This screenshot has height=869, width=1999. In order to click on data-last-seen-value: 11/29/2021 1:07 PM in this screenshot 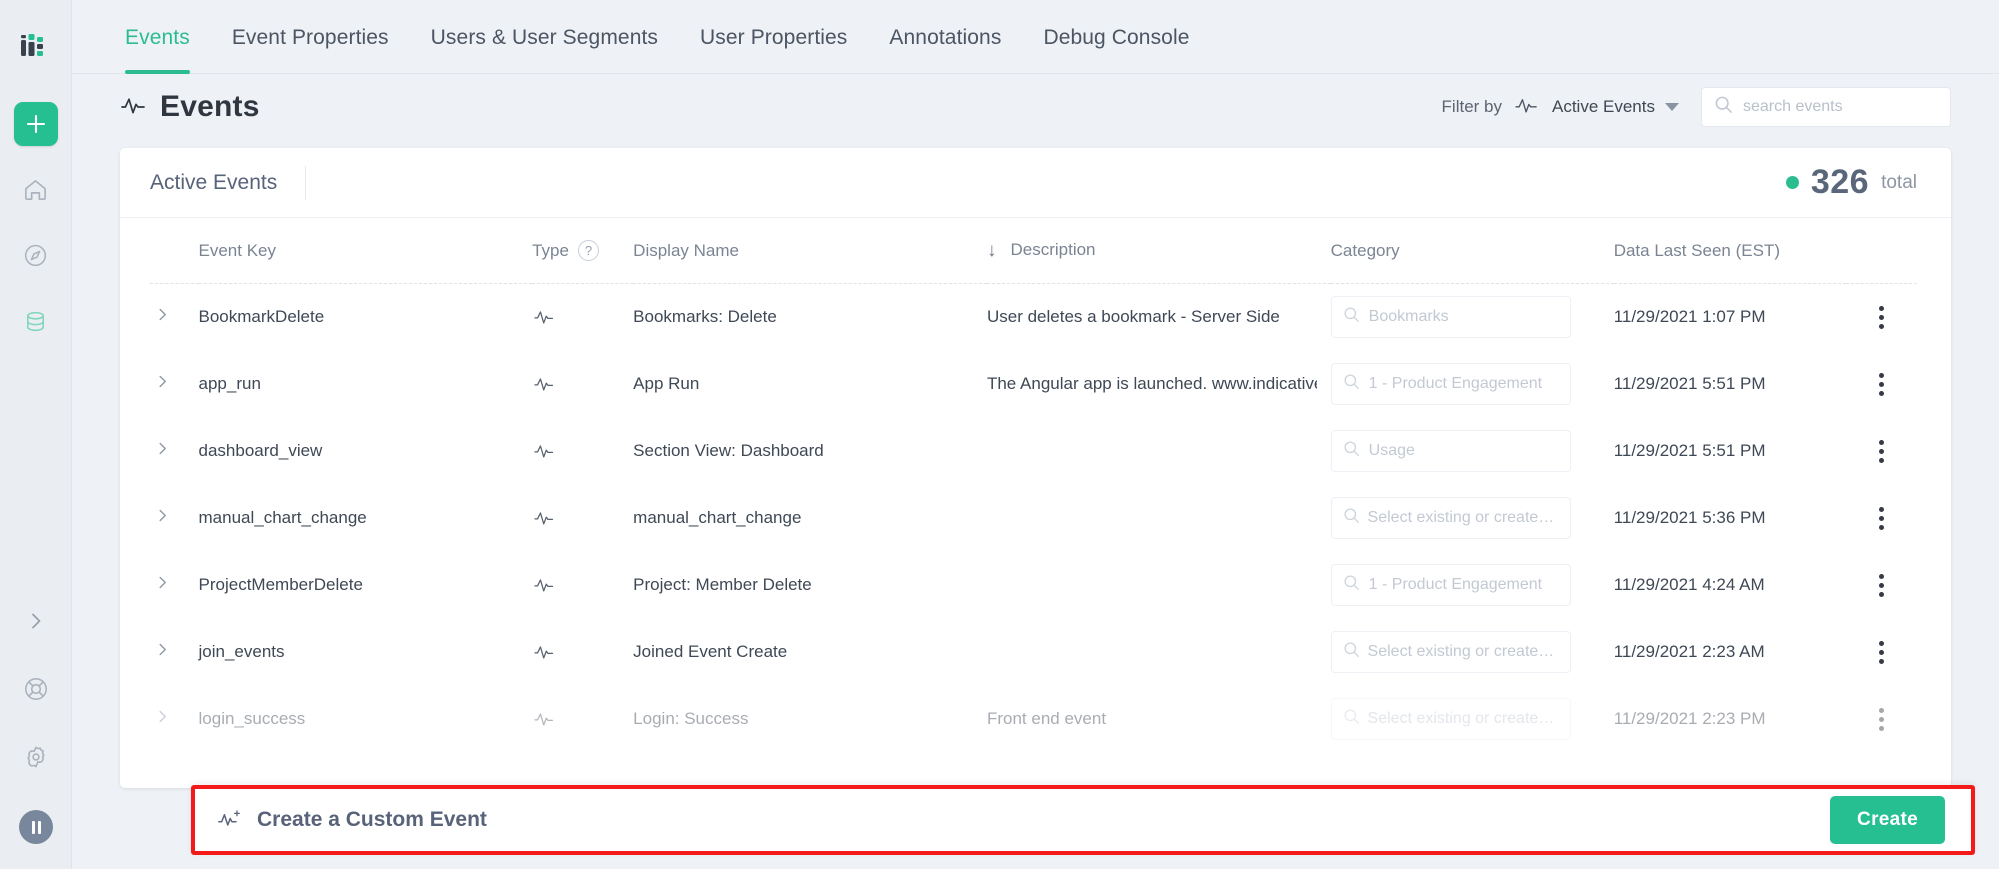, I will do `click(1689, 317)`.